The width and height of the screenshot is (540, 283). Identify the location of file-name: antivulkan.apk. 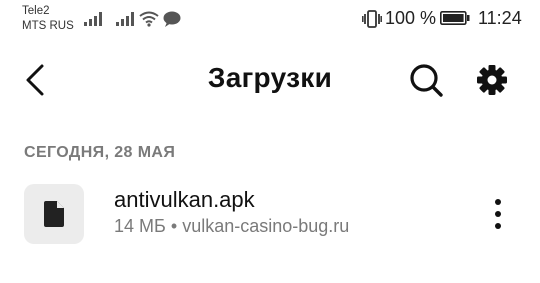
(184, 199).